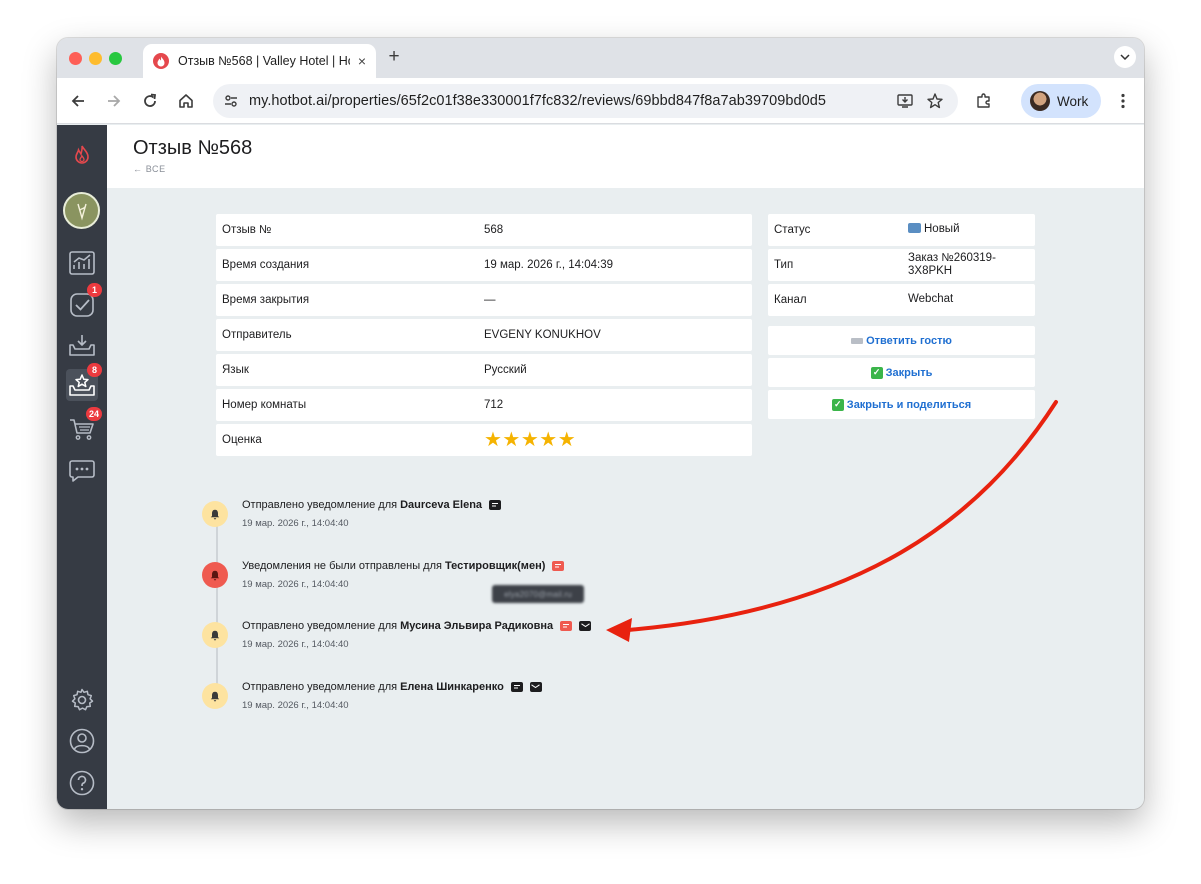 The width and height of the screenshot is (1201, 884). I want to click on browser-menu-button, so click(1123, 101).